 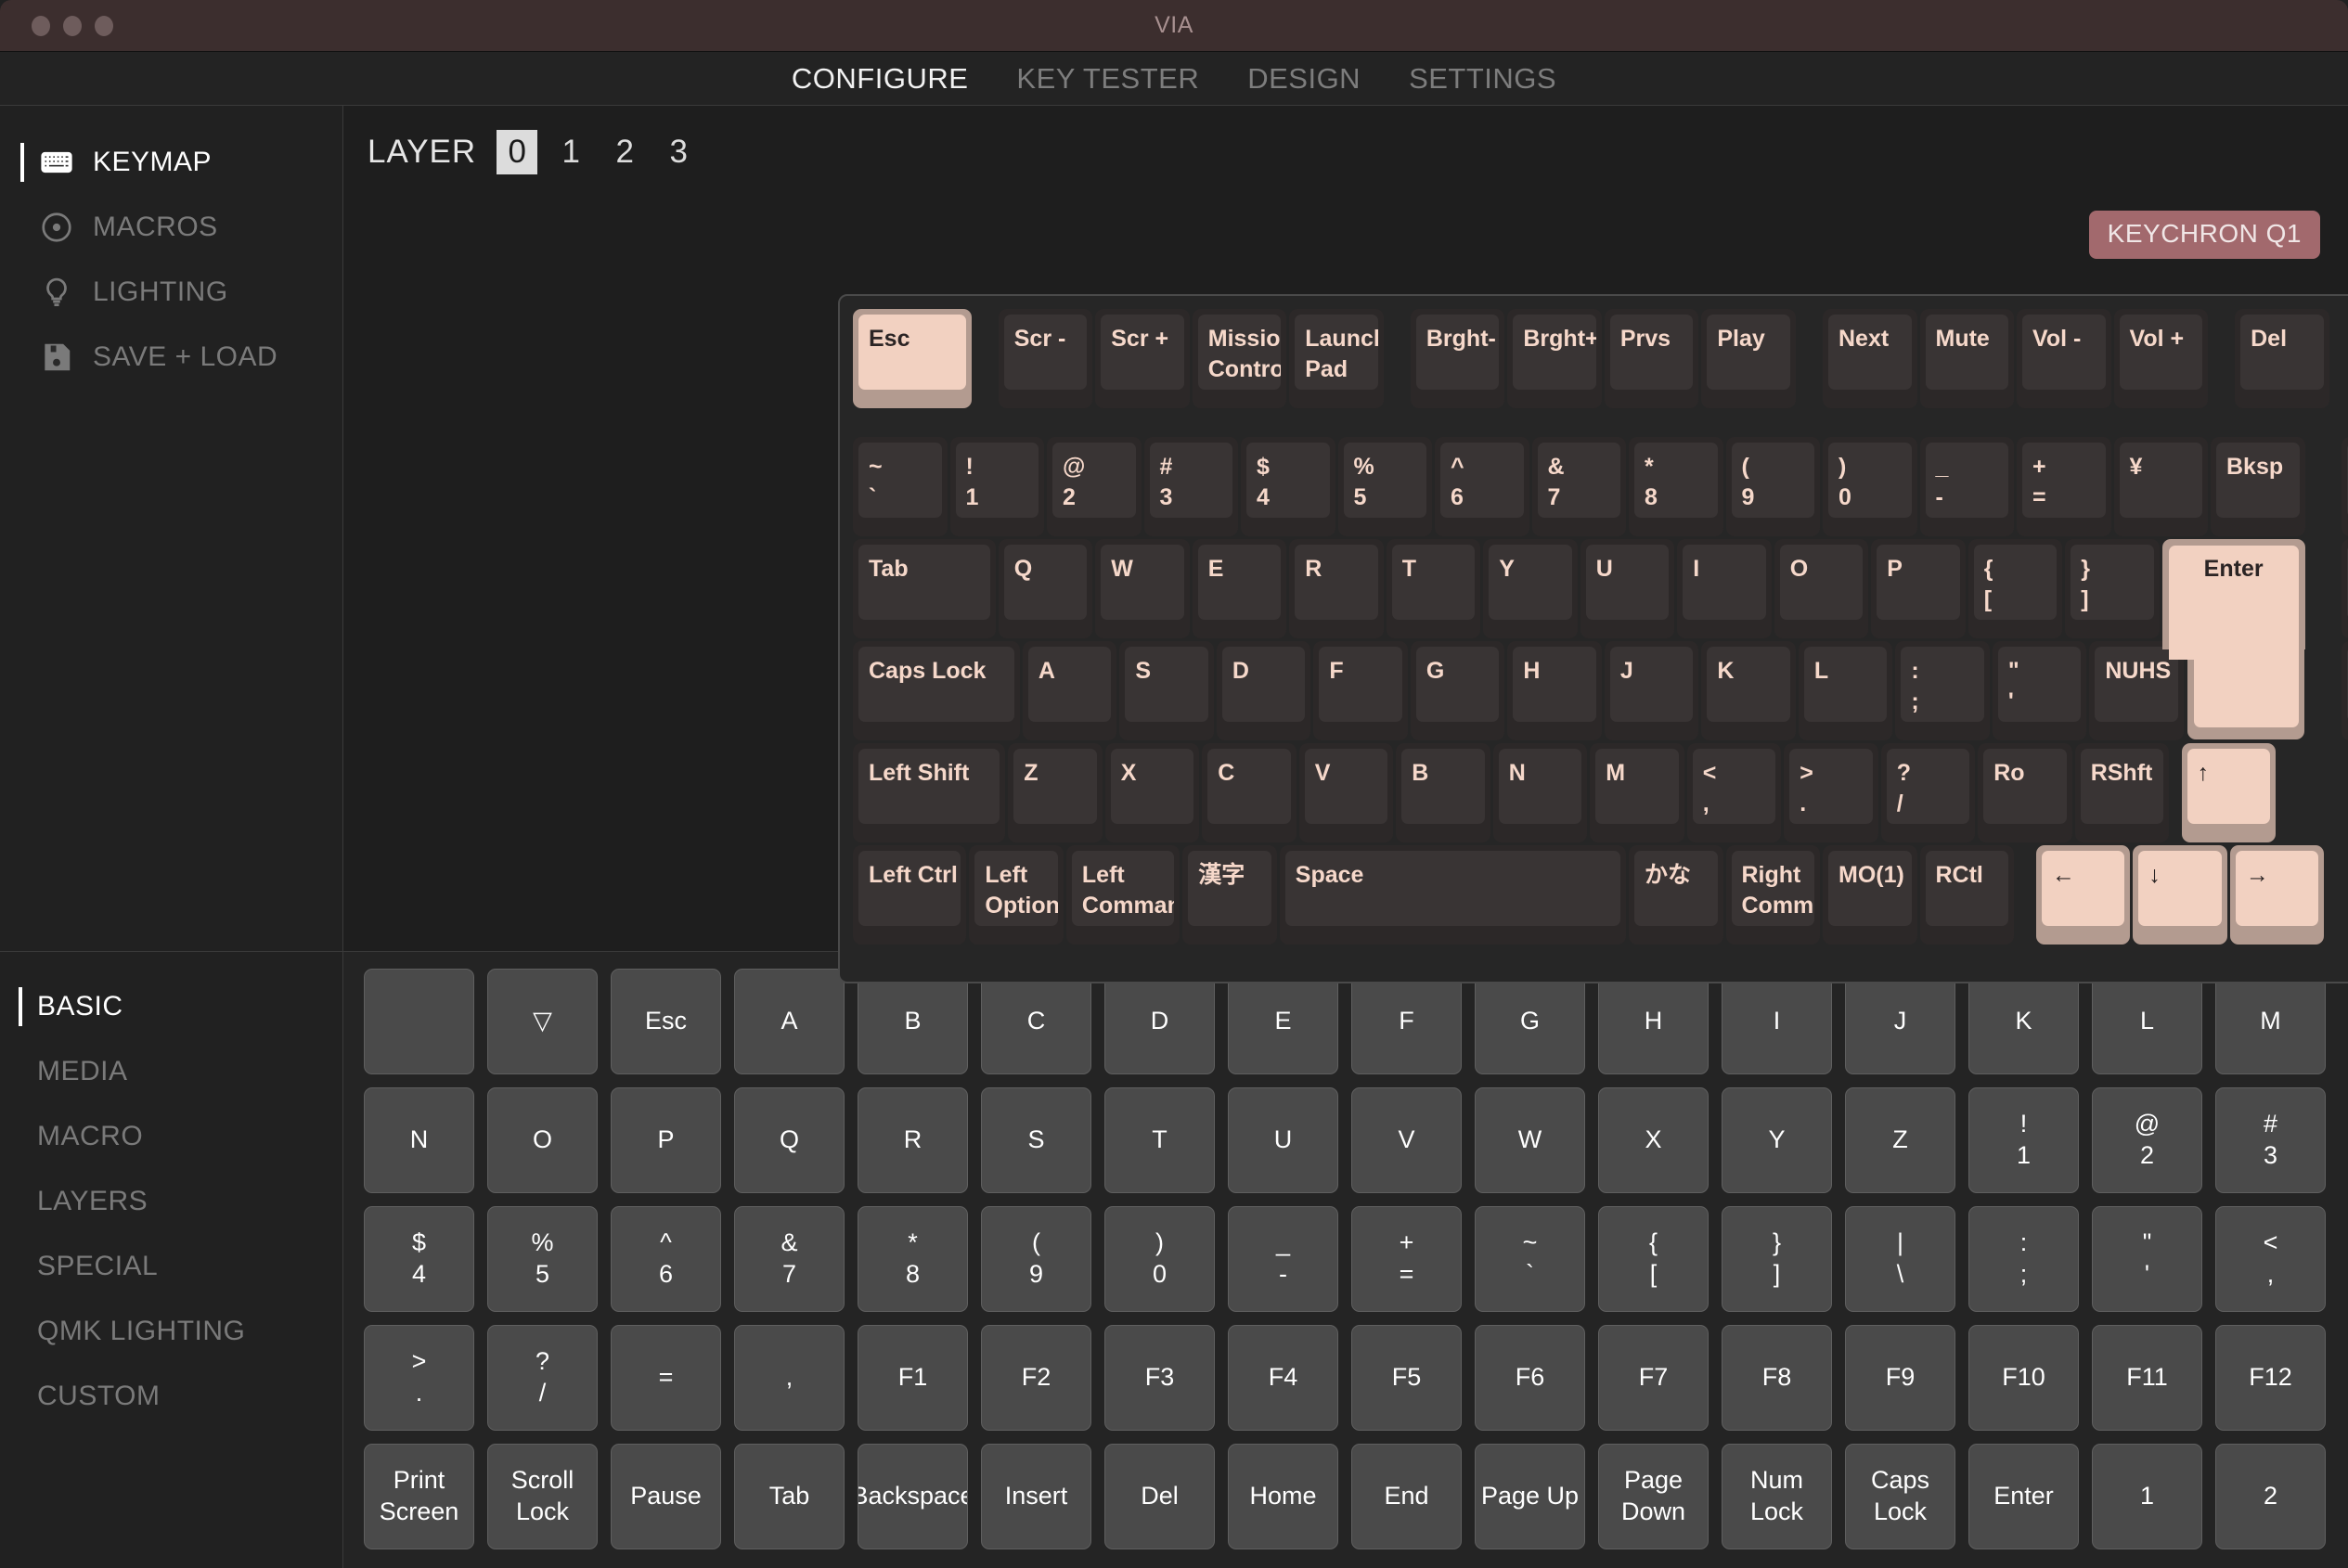 I want to click on keycode-category-custom: CUSTOM, so click(x=171, y=1396).